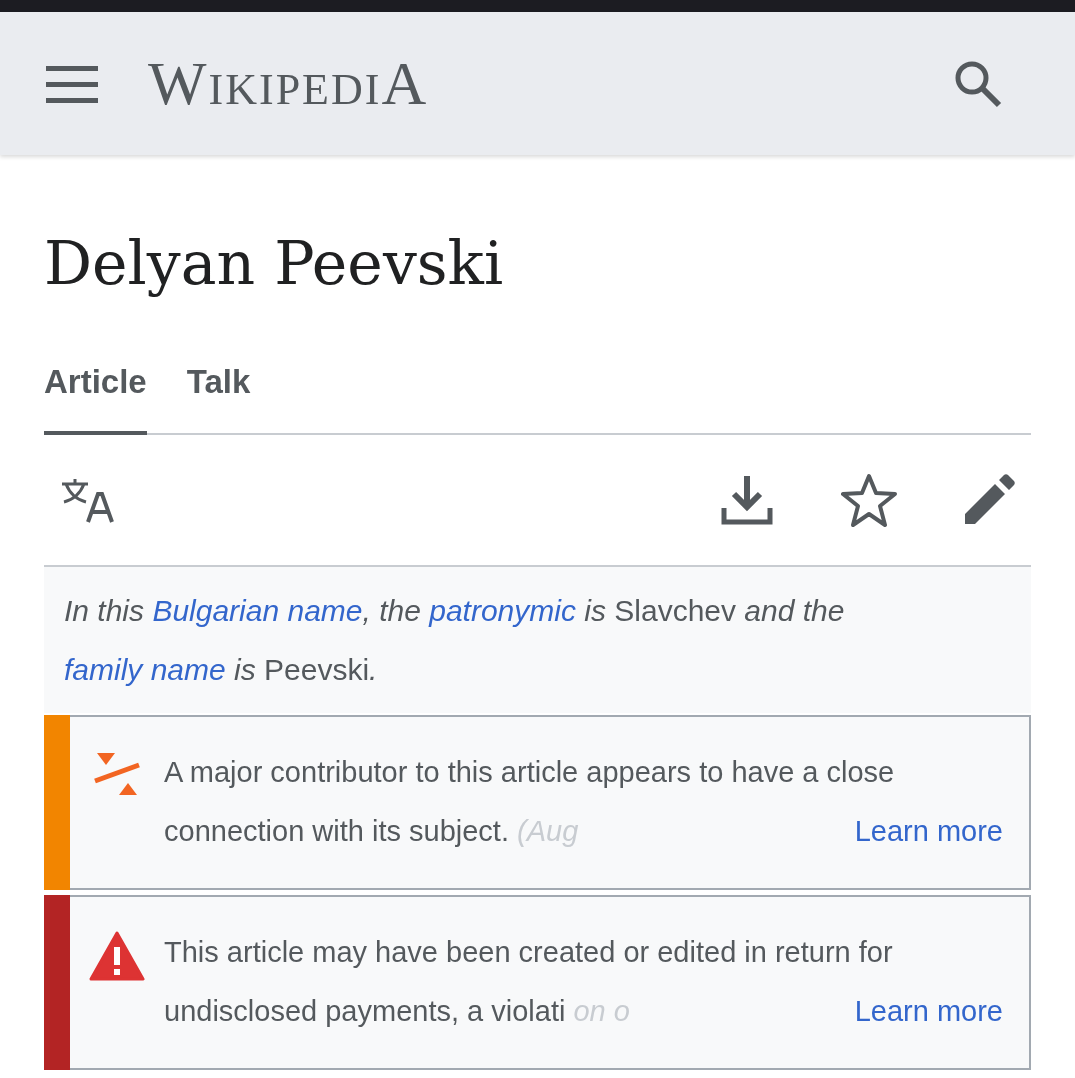 This screenshot has height=1078, width=1075. Describe the element at coordinates (218, 396) in the screenshot. I see `tab: Talk` at that location.